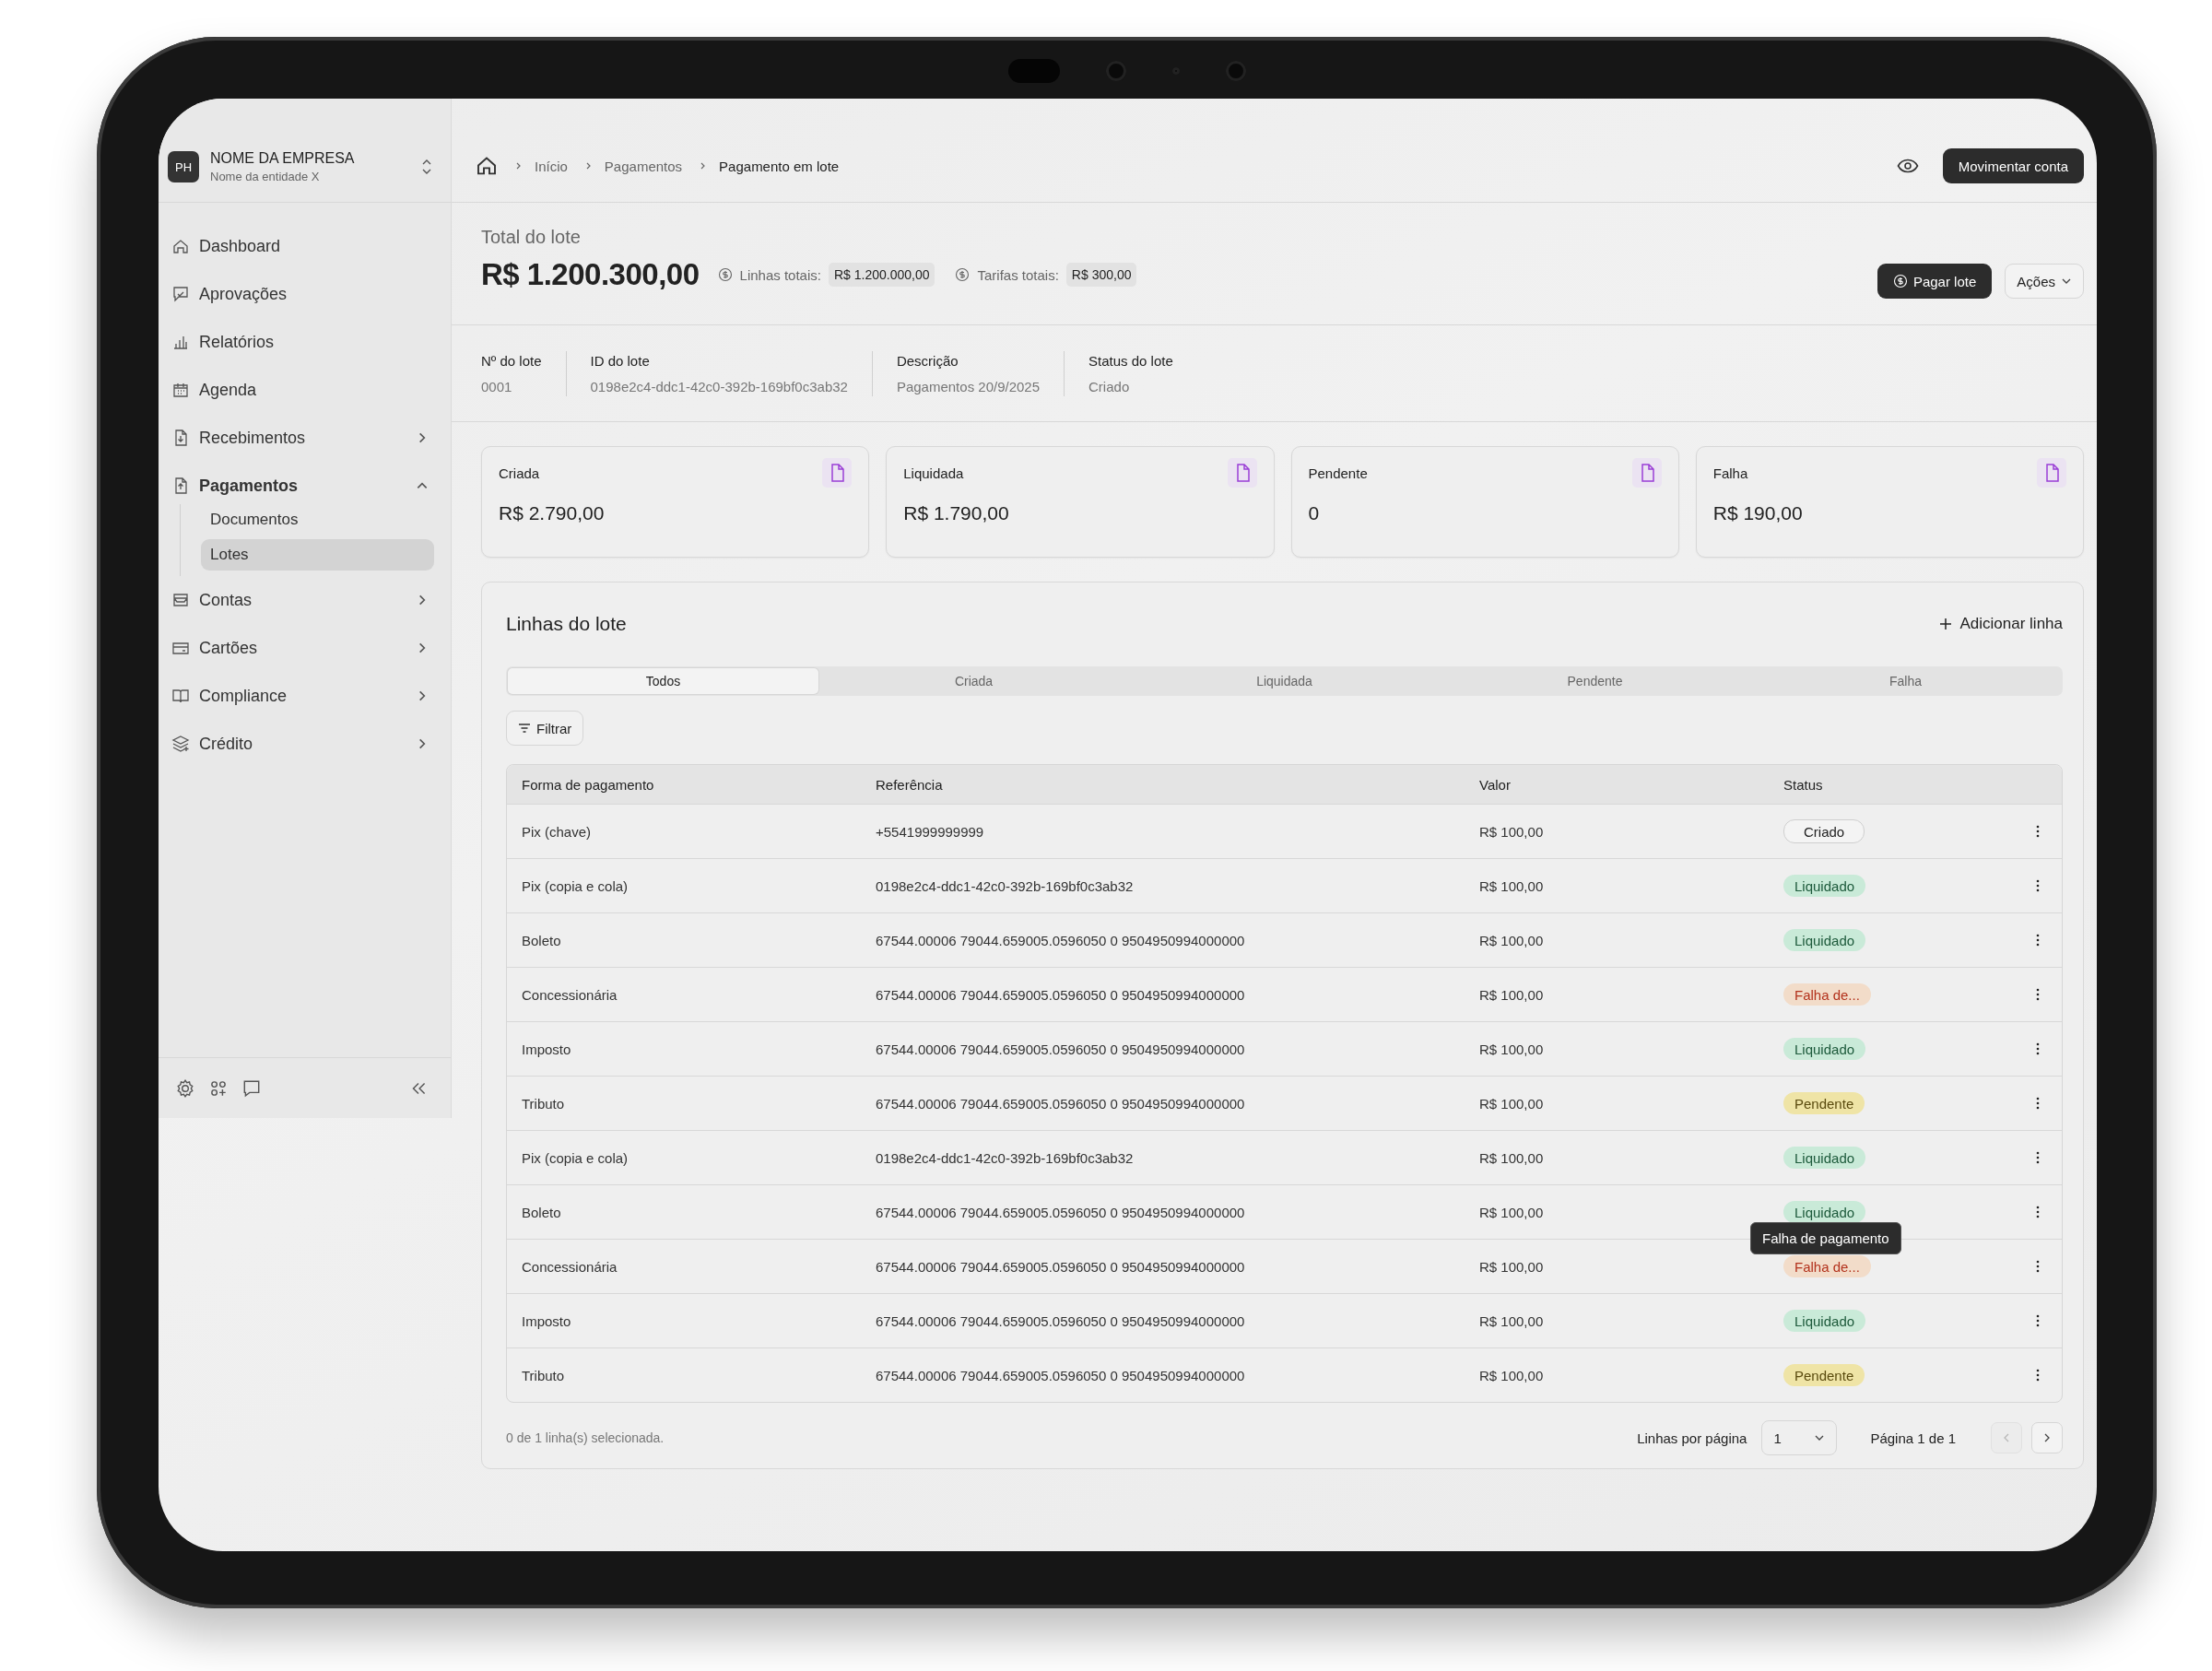 The image size is (2212, 1671). What do you see at coordinates (1284, 681) in the screenshot?
I see `filter-tab: Liquidada` at bounding box center [1284, 681].